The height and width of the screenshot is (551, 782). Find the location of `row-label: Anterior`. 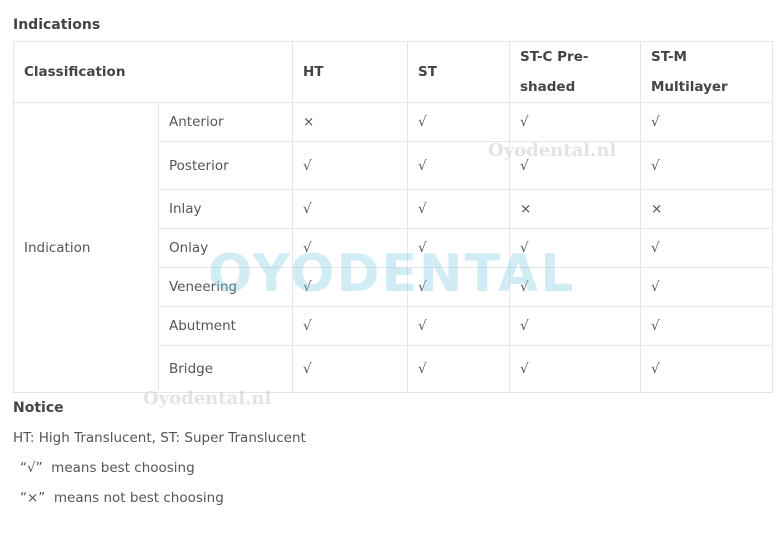

row-label: Anterior is located at coordinates (225, 122).